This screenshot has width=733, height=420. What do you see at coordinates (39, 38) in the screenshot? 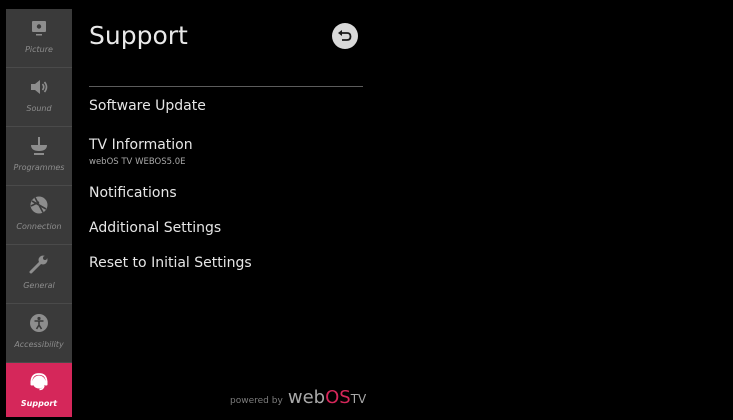
I see `sidebar-item-picture: Picture` at bounding box center [39, 38].